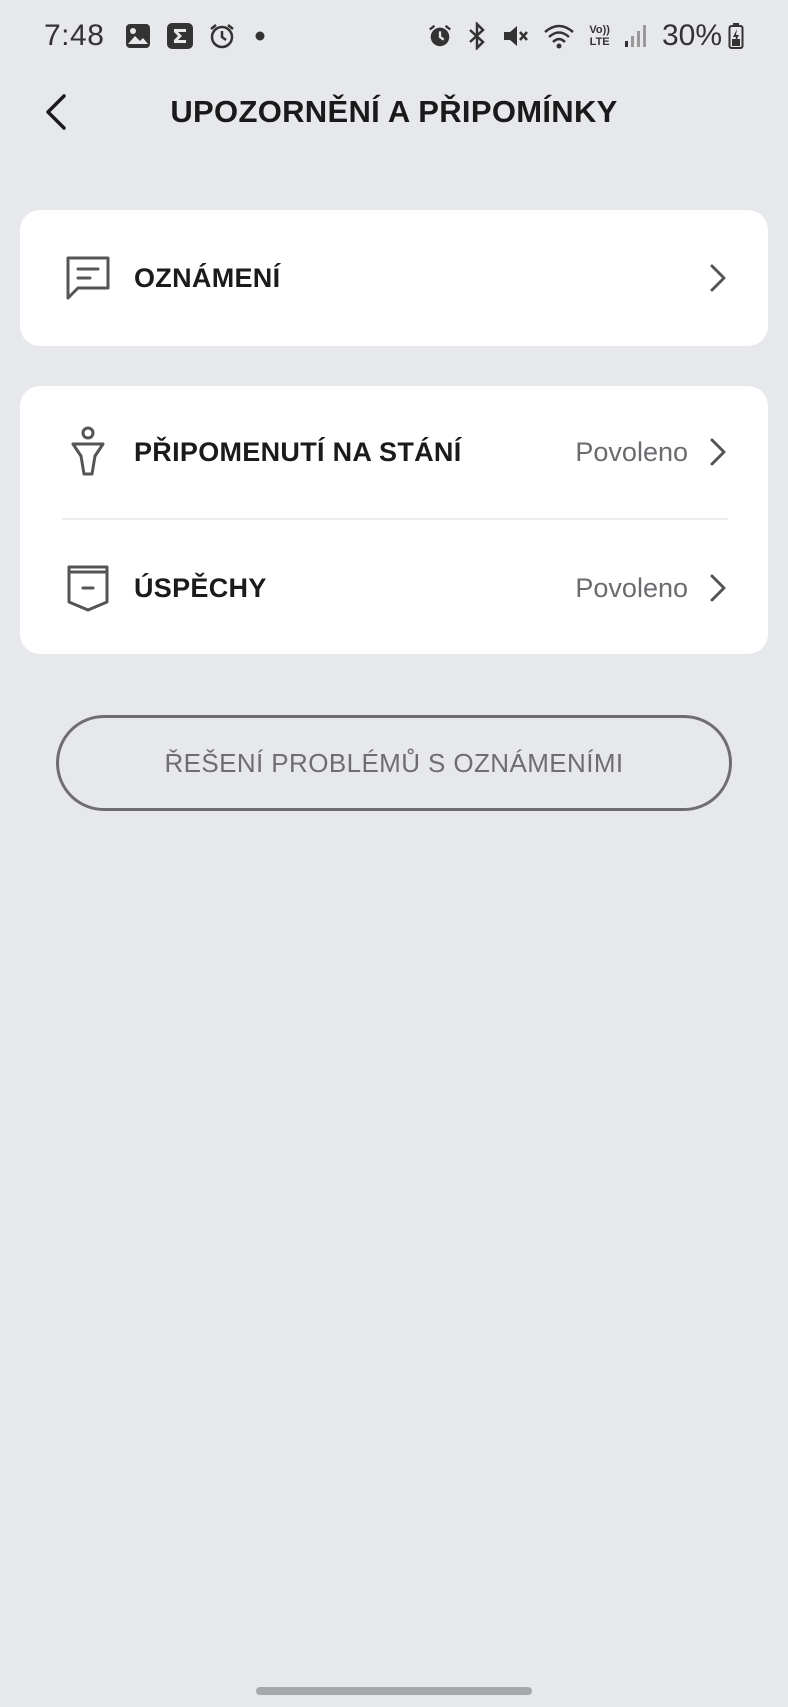  What do you see at coordinates (200, 587) in the screenshot?
I see `achievements-label: ÚSPĚCHY` at bounding box center [200, 587].